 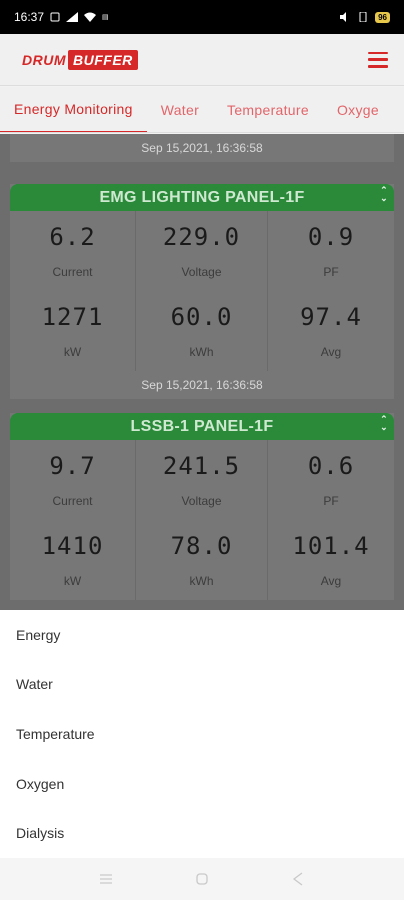 I want to click on system-nav-bar, so click(x=202, y=879).